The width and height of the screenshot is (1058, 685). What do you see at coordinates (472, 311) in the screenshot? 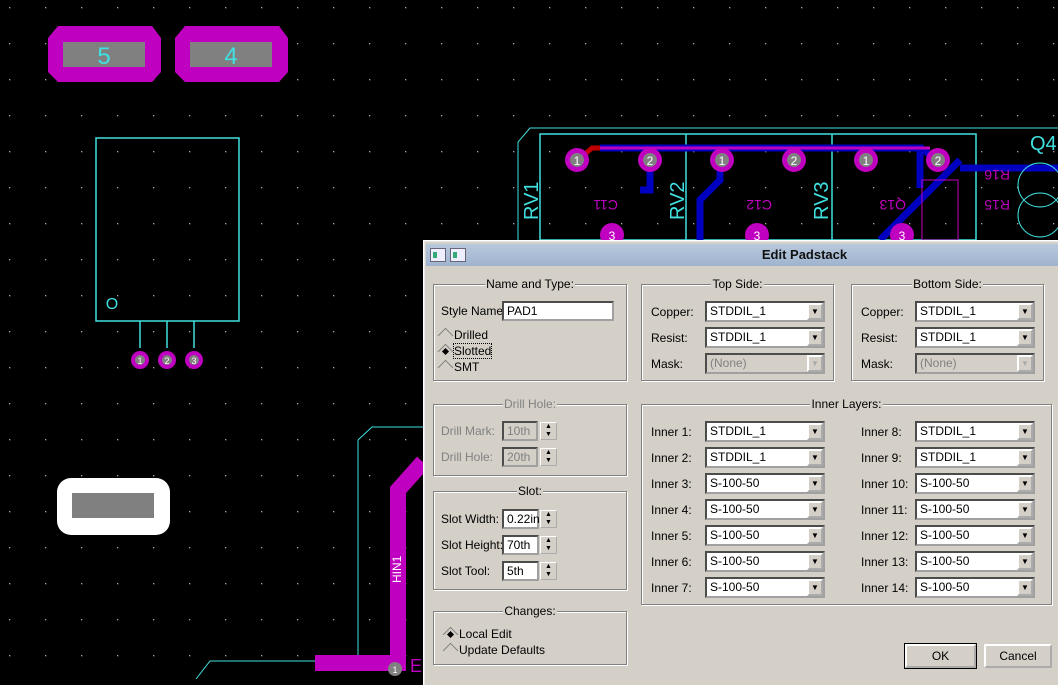
I see `style-name-label: Style Name` at bounding box center [472, 311].